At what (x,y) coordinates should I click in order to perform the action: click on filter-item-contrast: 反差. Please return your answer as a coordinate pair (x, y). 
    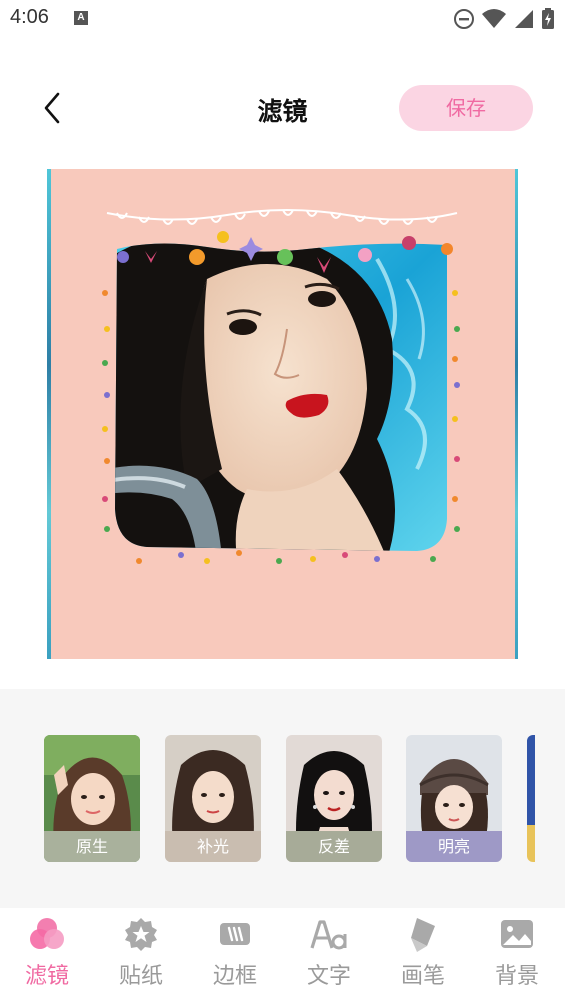
    Looking at the image, I should click on (334, 798).